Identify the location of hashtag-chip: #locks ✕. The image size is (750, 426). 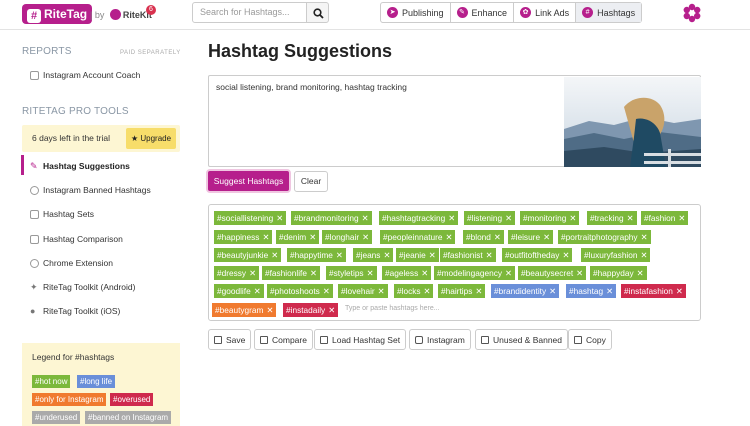
(414, 291).